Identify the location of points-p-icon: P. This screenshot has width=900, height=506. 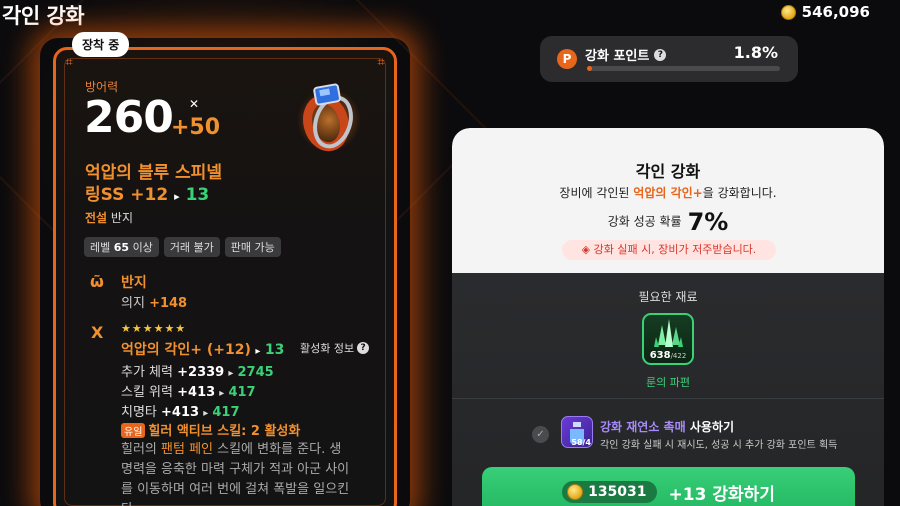
(567, 59).